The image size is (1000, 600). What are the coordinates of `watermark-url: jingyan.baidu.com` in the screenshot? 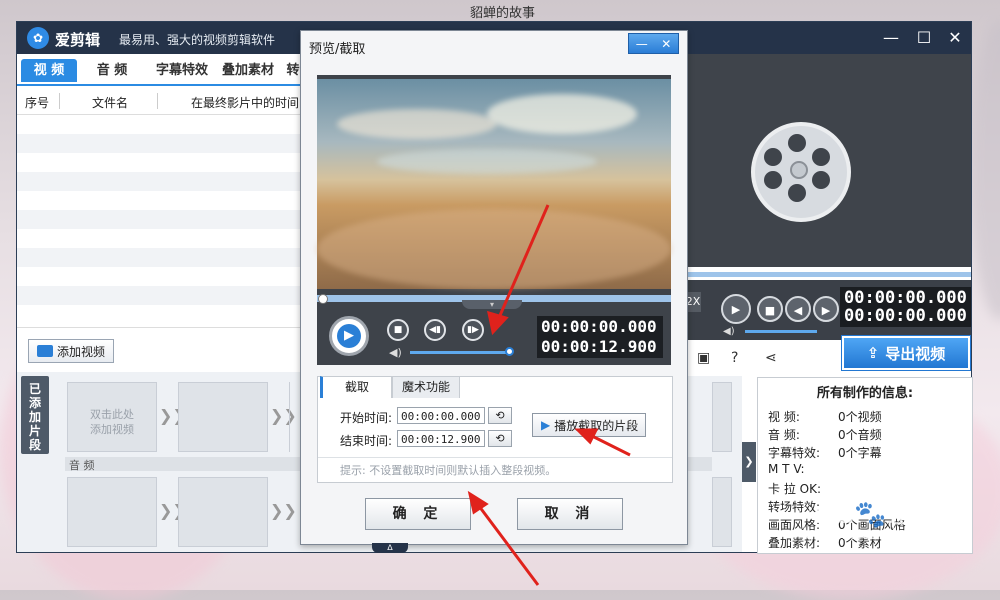 It's located at (850, 535).